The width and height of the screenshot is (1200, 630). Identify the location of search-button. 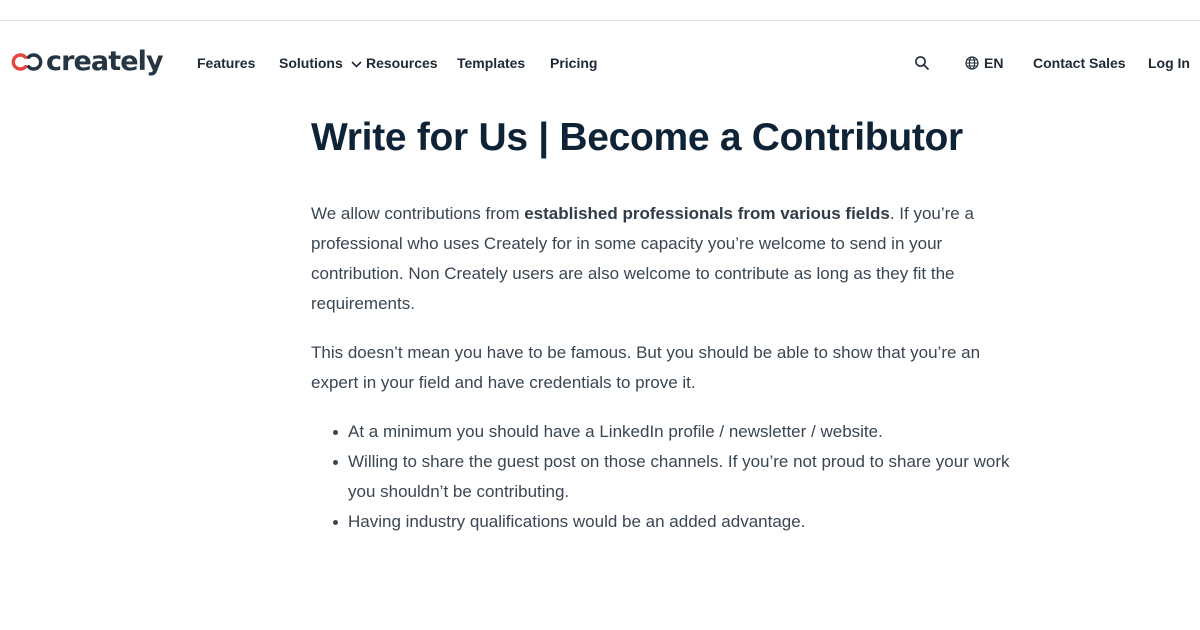
(922, 63).